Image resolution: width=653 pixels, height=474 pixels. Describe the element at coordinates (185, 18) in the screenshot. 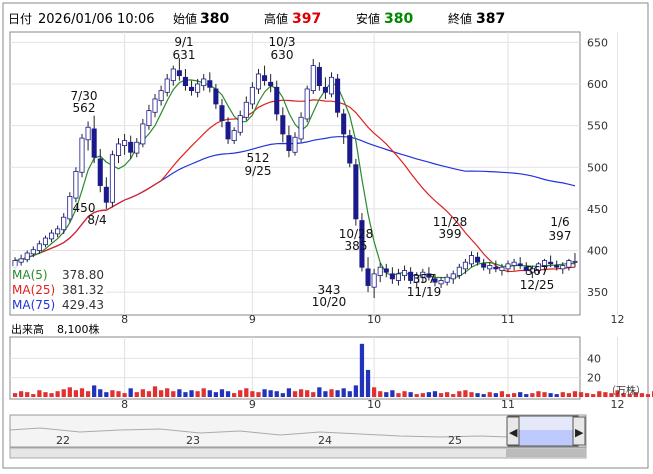

I see `open-label: 始値` at that location.